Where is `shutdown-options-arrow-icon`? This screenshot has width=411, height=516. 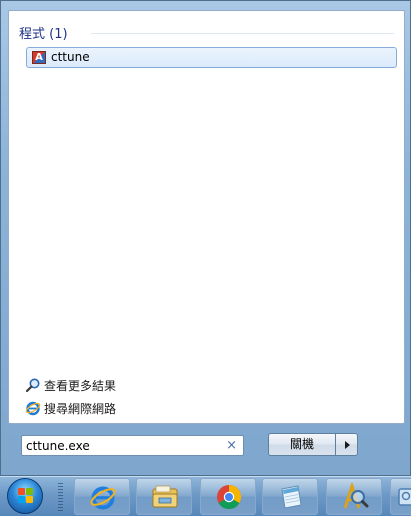 shutdown-options-arrow-icon is located at coordinates (346, 444).